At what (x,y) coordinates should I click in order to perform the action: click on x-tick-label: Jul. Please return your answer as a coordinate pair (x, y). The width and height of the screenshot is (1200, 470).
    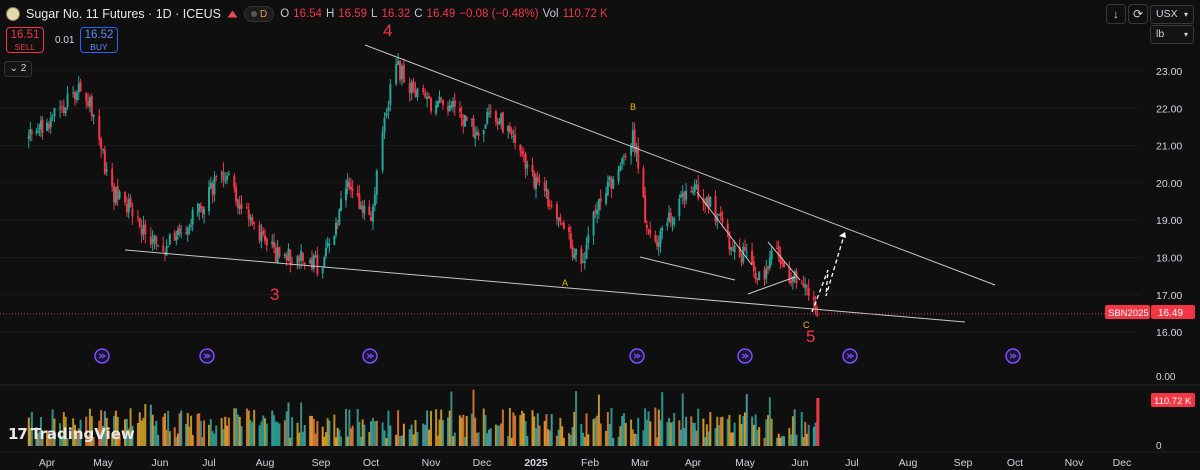
    Looking at the image, I should click on (851, 463).